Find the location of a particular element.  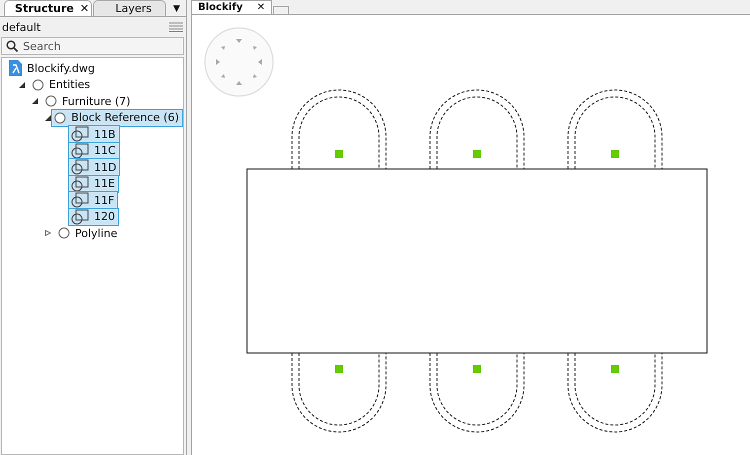

expand-arrow-icon is located at coordinates (48, 233).